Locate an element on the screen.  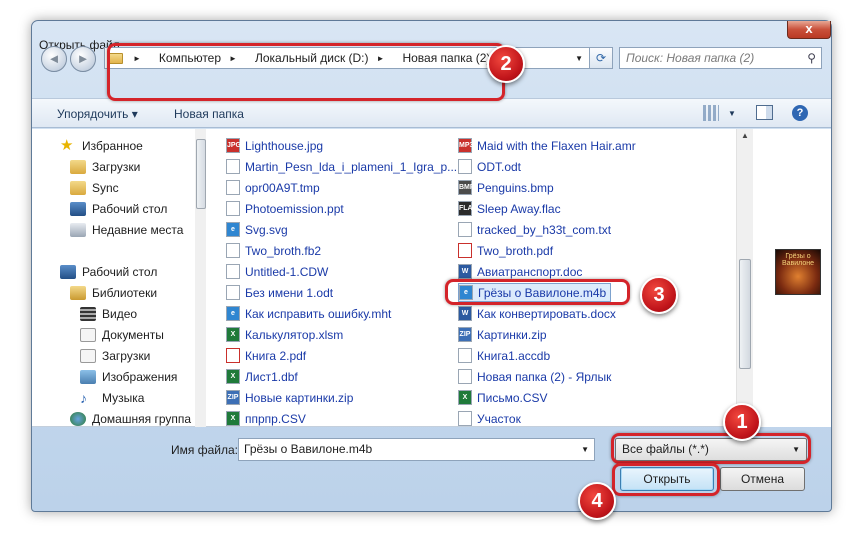
new-folder-button: Новая папка is located at coordinates (209, 114).